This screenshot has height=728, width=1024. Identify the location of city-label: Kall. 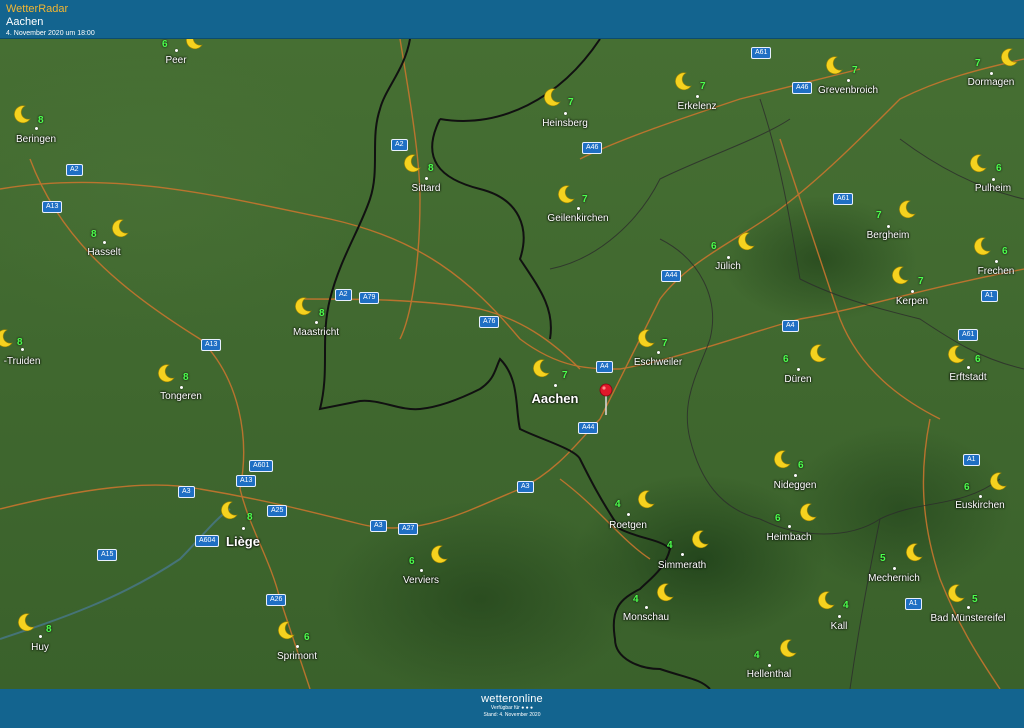
(839, 626).